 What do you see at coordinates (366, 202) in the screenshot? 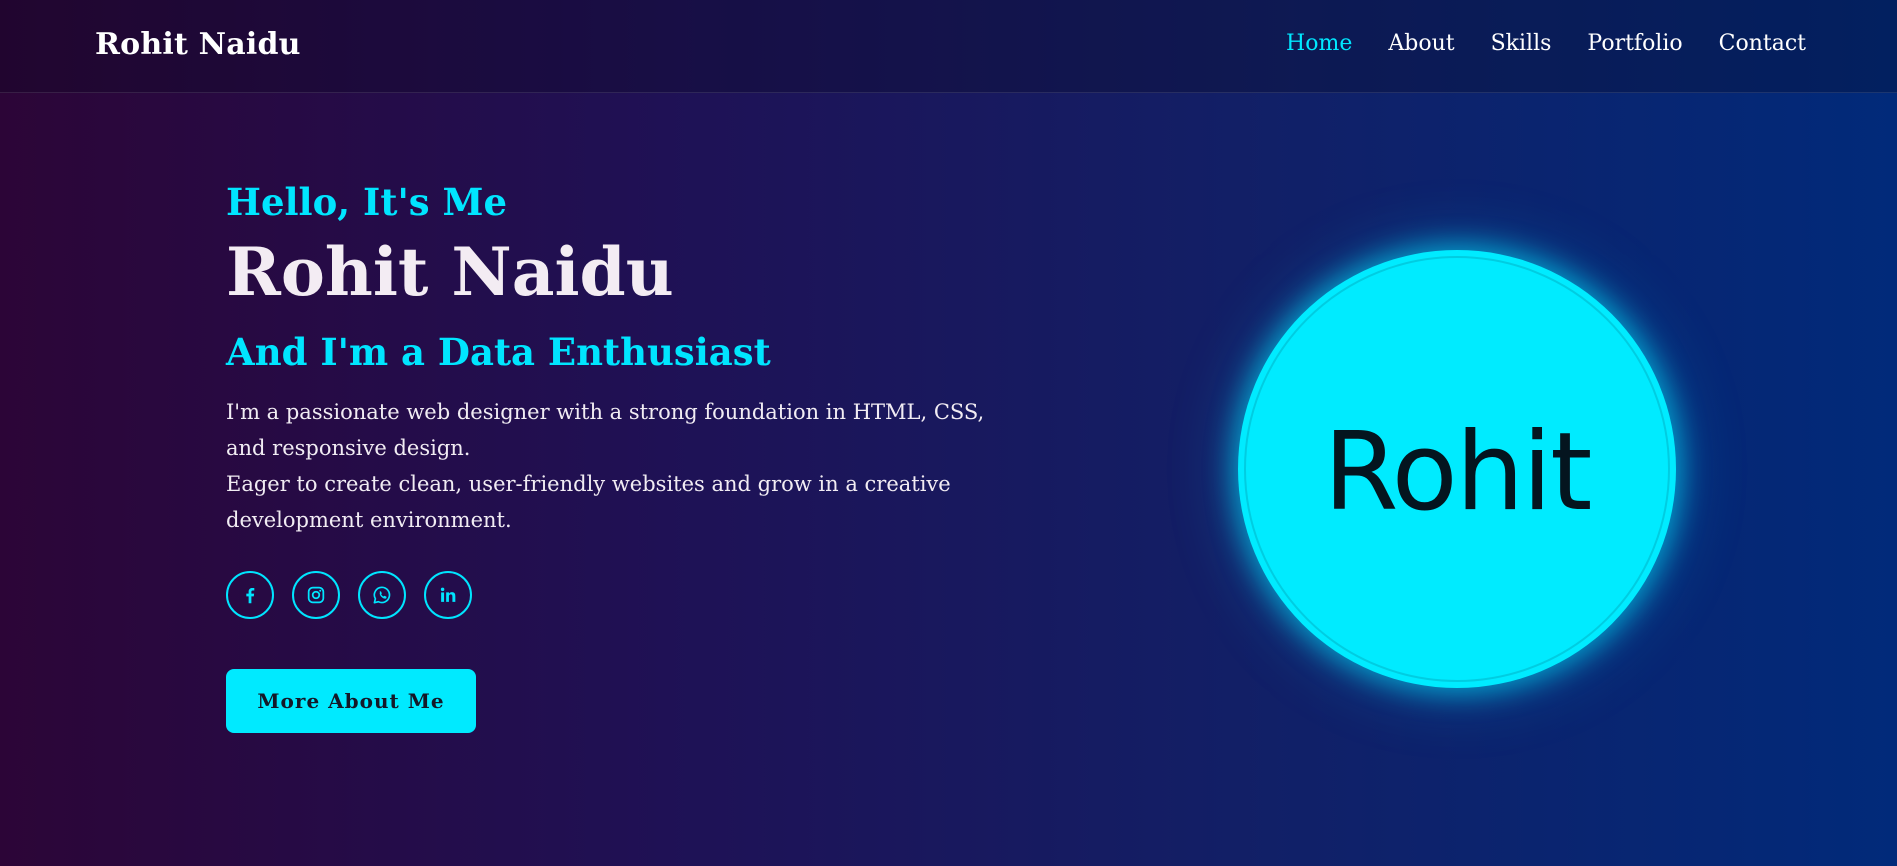
I see `hero-greeting: Hello, It's Me` at bounding box center [366, 202].